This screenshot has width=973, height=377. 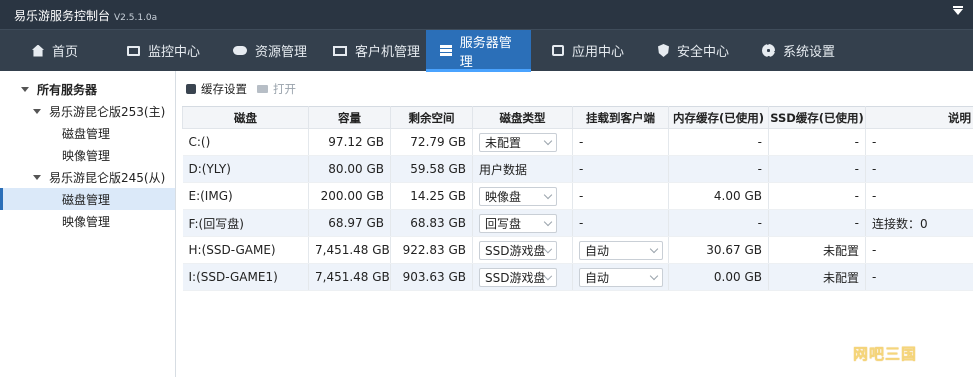 I want to click on cell-type: 未配置, so click(x=522, y=142).